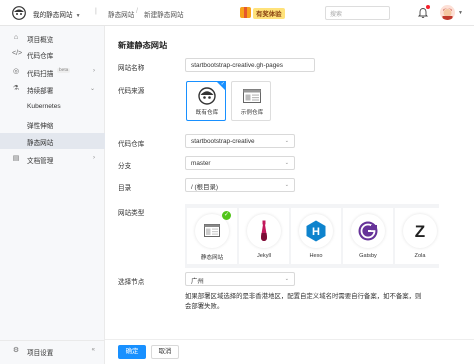  I want to click on sidebar-item-code-repo: </> 代码仓库, so click(52, 54).